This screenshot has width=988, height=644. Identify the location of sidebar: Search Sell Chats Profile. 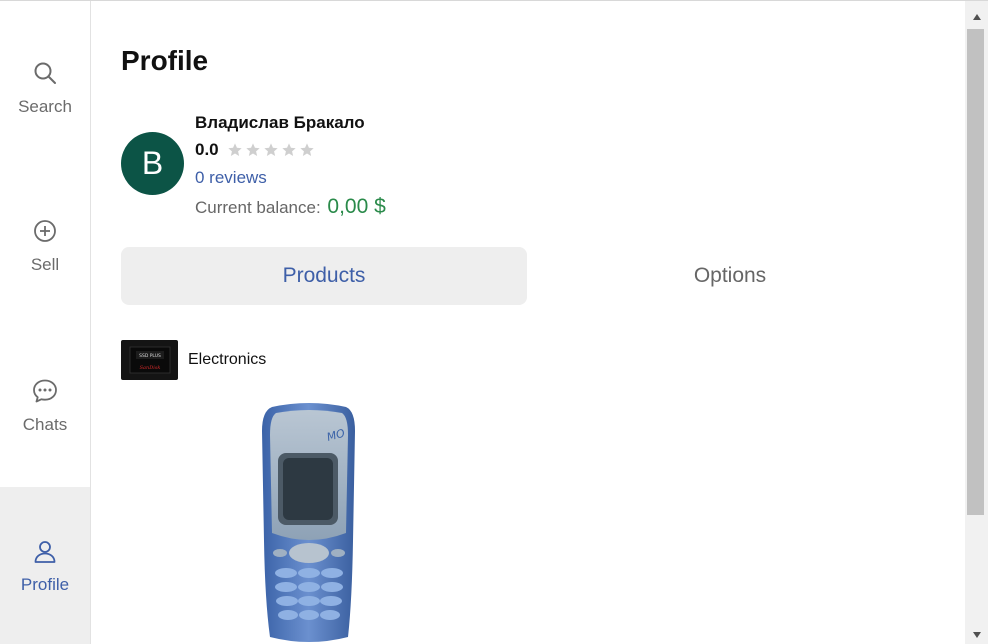
(45, 322).